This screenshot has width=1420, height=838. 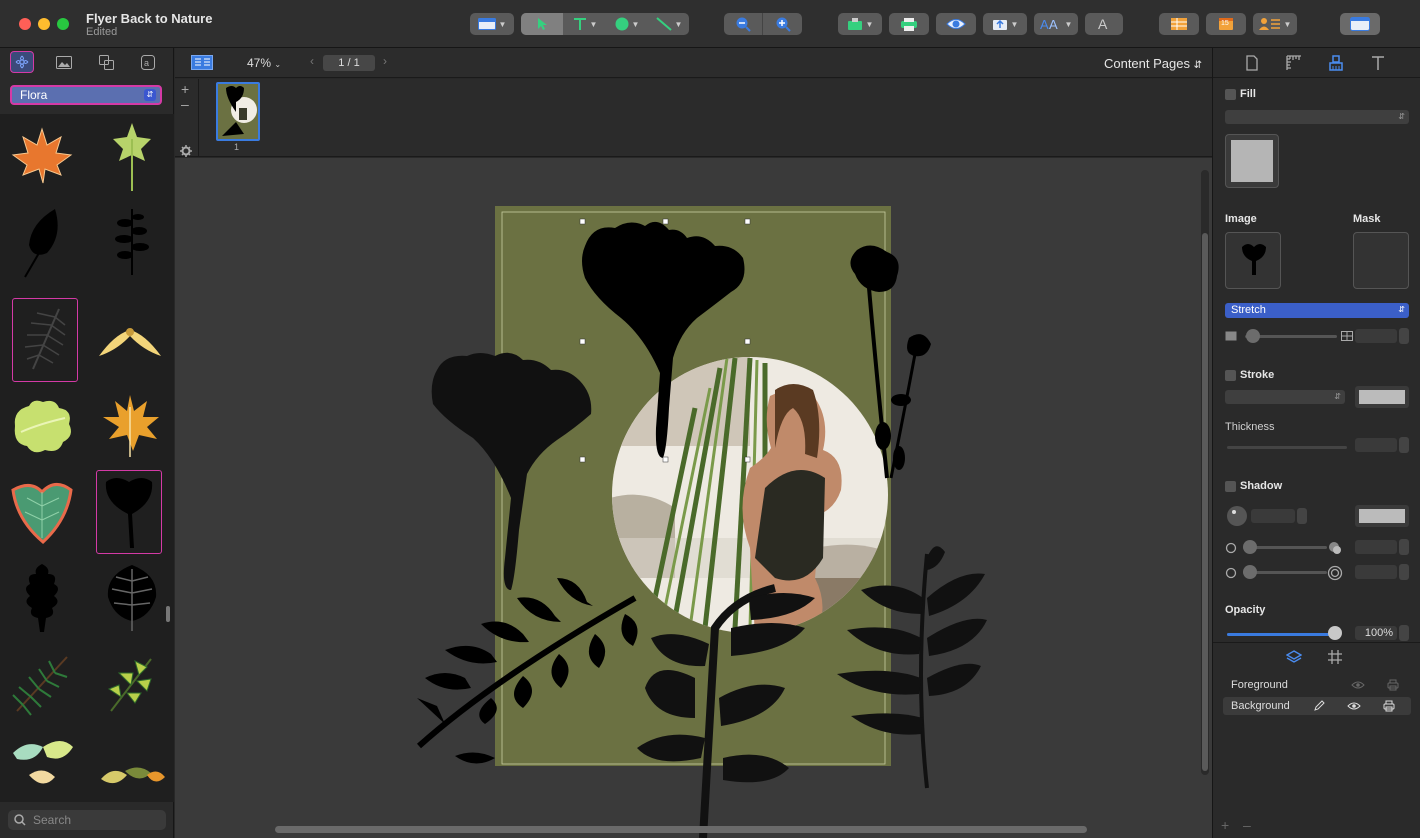 What do you see at coordinates (238, 111) in the screenshot?
I see `page-thumbnail` at bounding box center [238, 111].